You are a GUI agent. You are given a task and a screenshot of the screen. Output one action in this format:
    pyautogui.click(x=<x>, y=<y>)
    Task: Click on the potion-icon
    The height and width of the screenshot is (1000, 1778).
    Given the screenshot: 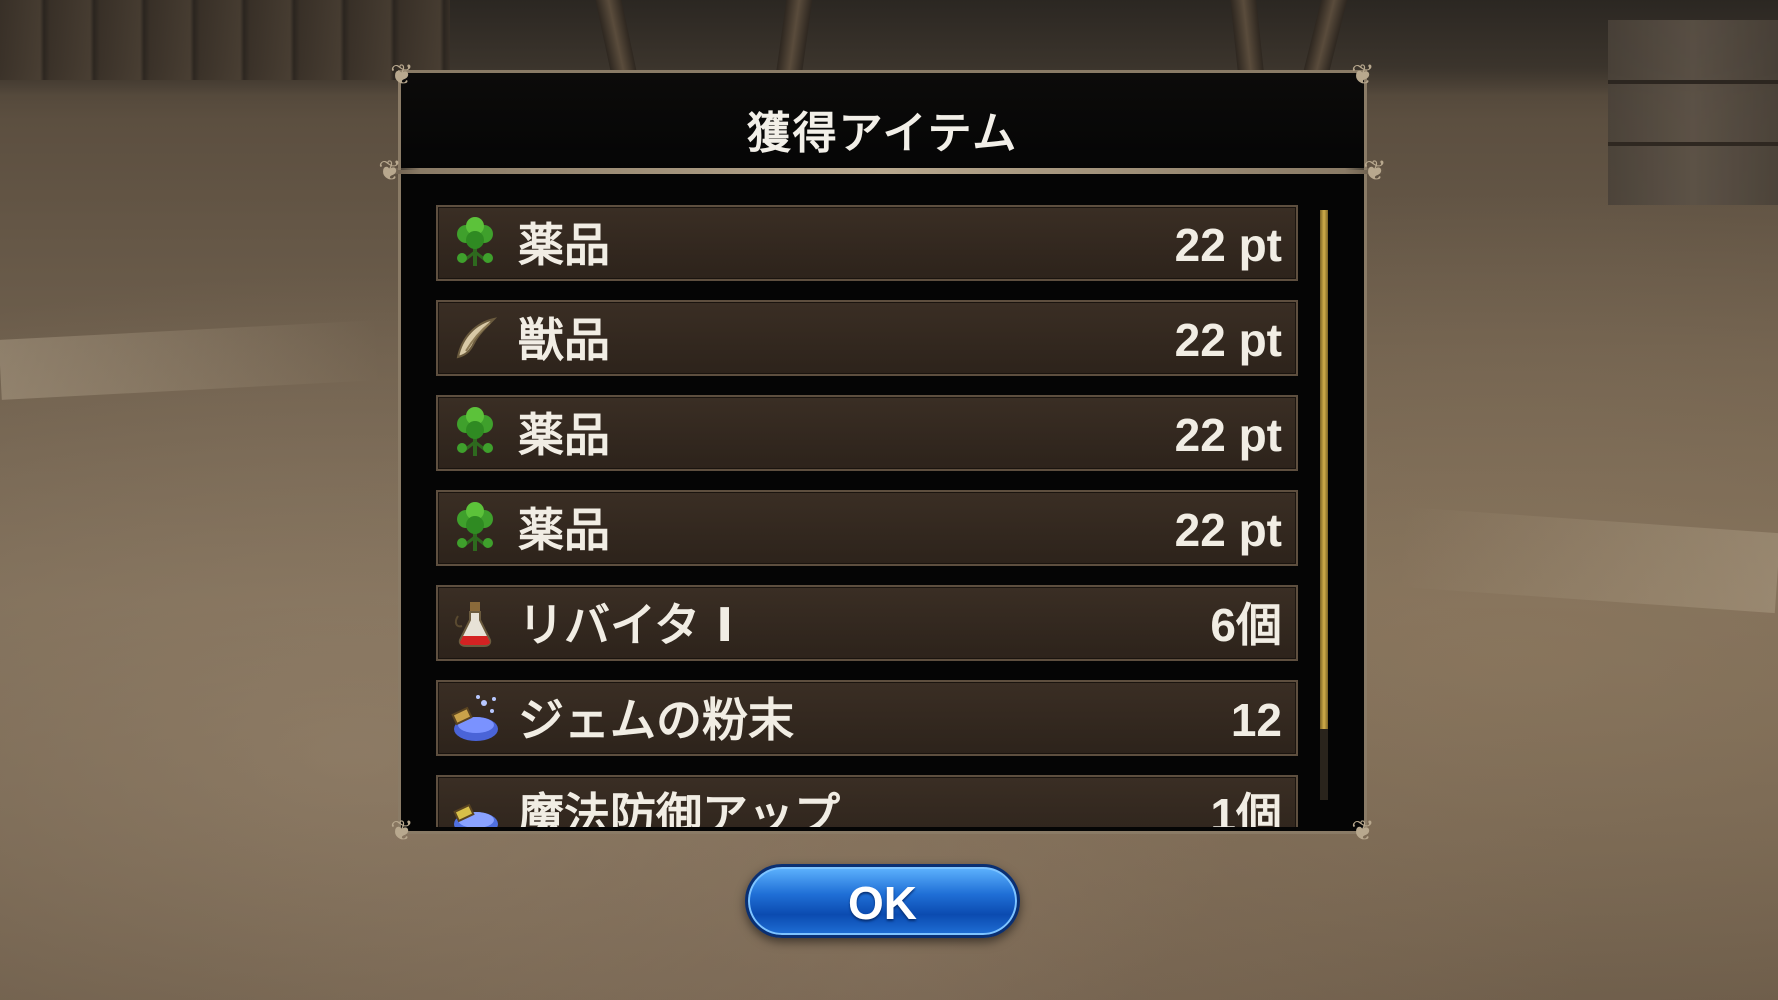 What is the action you would take?
    pyautogui.click(x=475, y=623)
    